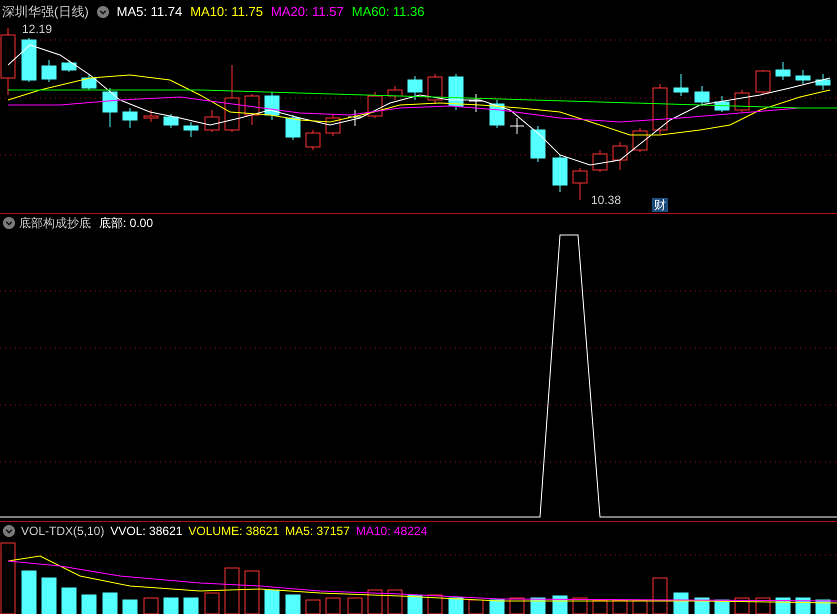 The width and height of the screenshot is (837, 614). Describe the element at coordinates (37, 29) in the screenshot. I see `high-price-label: 12.19` at that location.